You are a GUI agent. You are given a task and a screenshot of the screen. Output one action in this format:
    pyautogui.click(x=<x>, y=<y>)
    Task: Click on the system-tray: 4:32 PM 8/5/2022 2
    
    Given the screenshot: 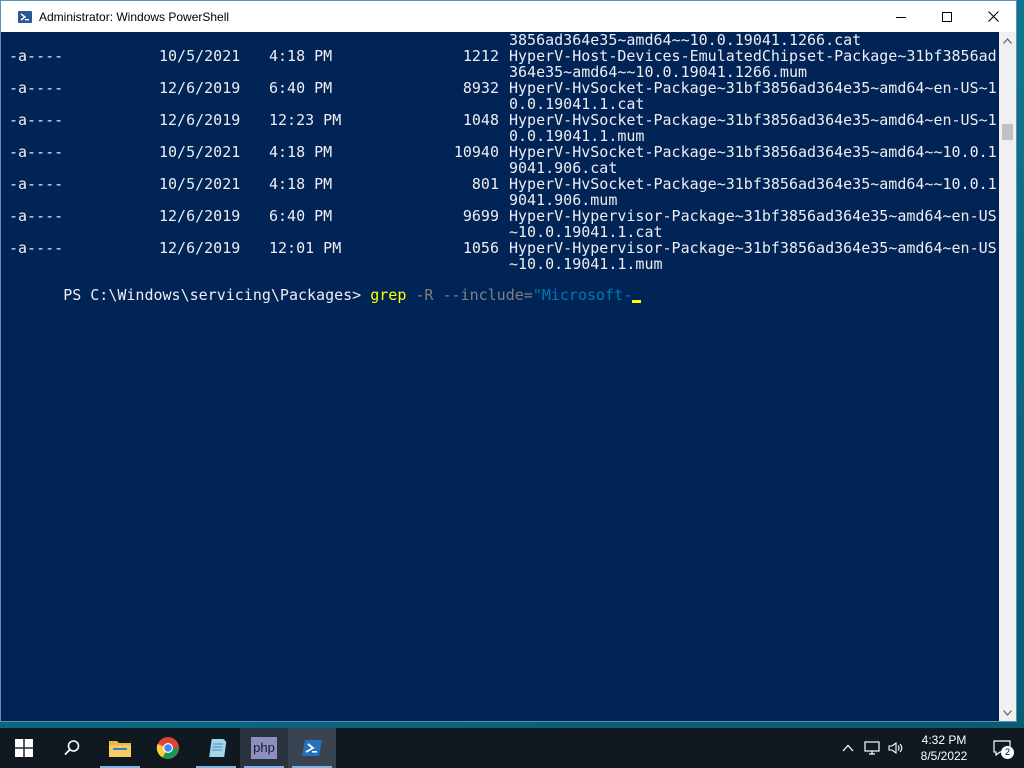 What is the action you would take?
    pyautogui.click(x=930, y=748)
    